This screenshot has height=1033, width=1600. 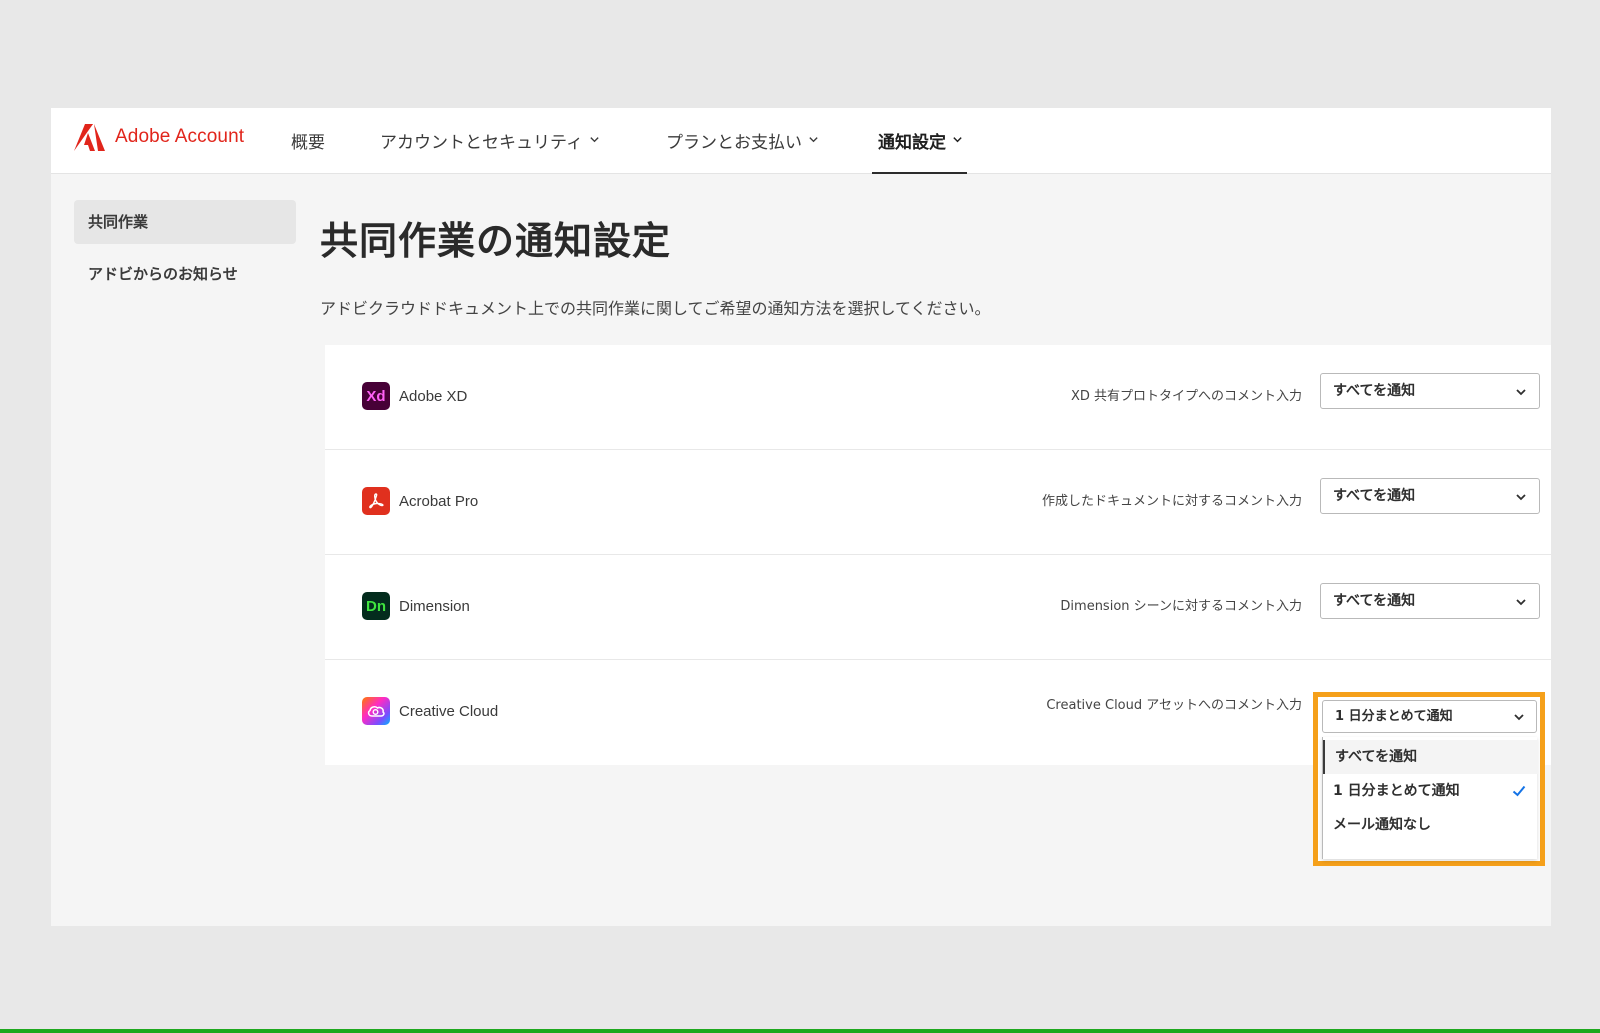 I want to click on dimension-icon: Dn, so click(x=376, y=606).